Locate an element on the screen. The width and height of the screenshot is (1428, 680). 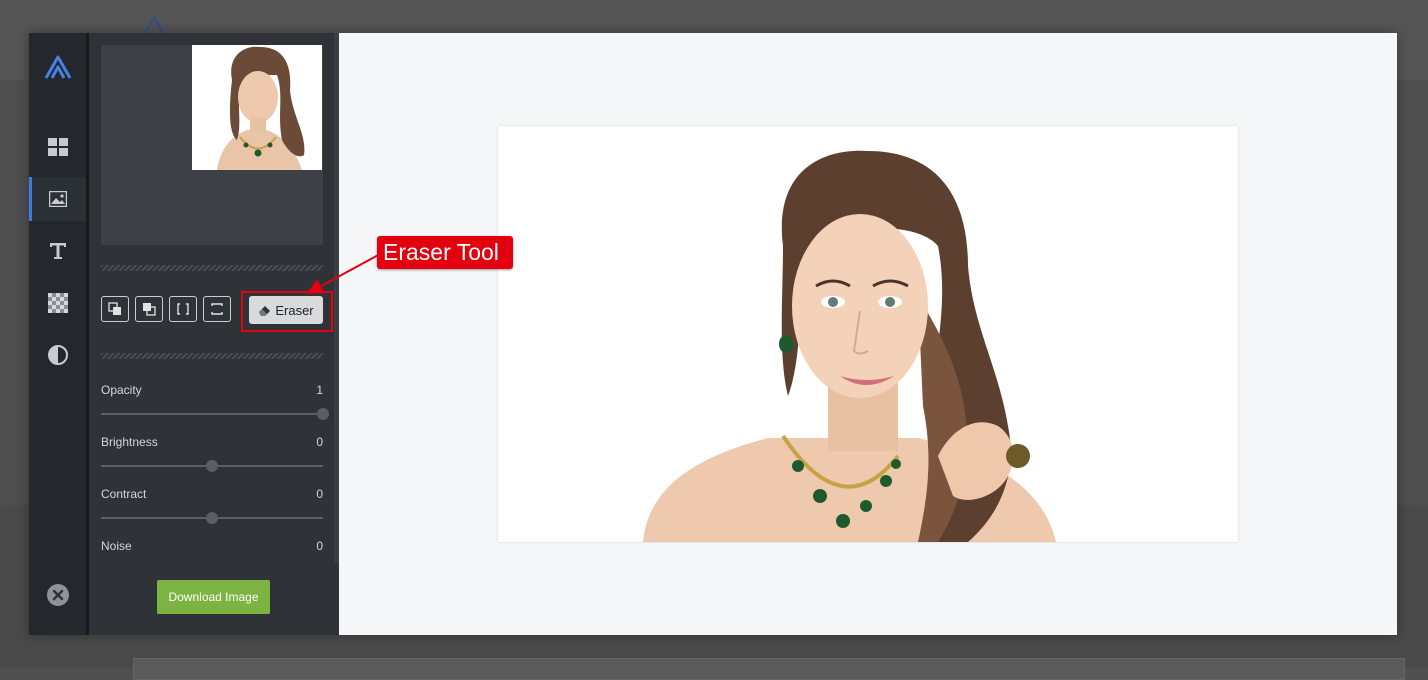
download-image-button: Download Image is located at coordinates (213, 597).